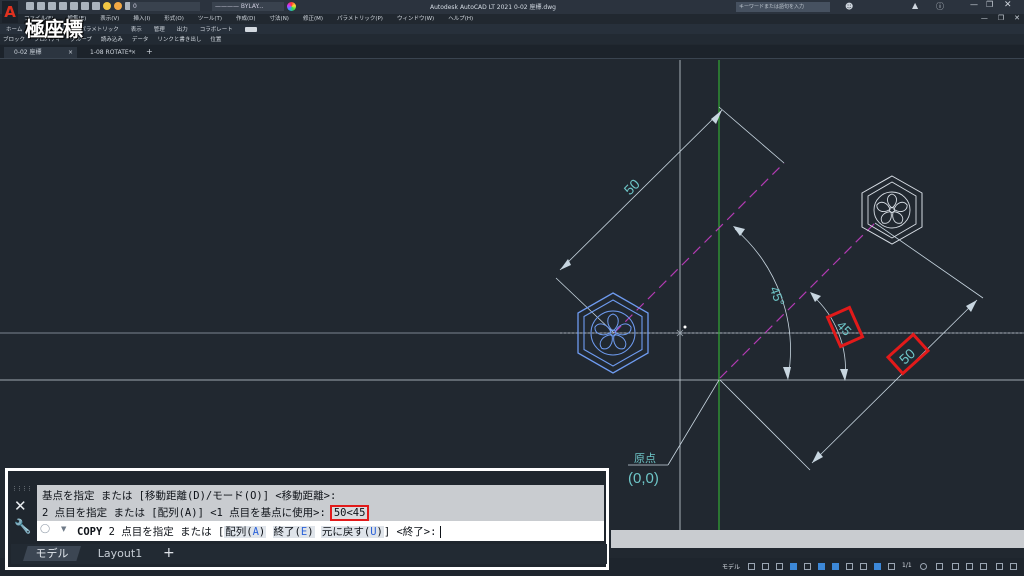 The width and height of the screenshot is (1024, 576). I want to click on lineweight-icon, so click(849, 566).